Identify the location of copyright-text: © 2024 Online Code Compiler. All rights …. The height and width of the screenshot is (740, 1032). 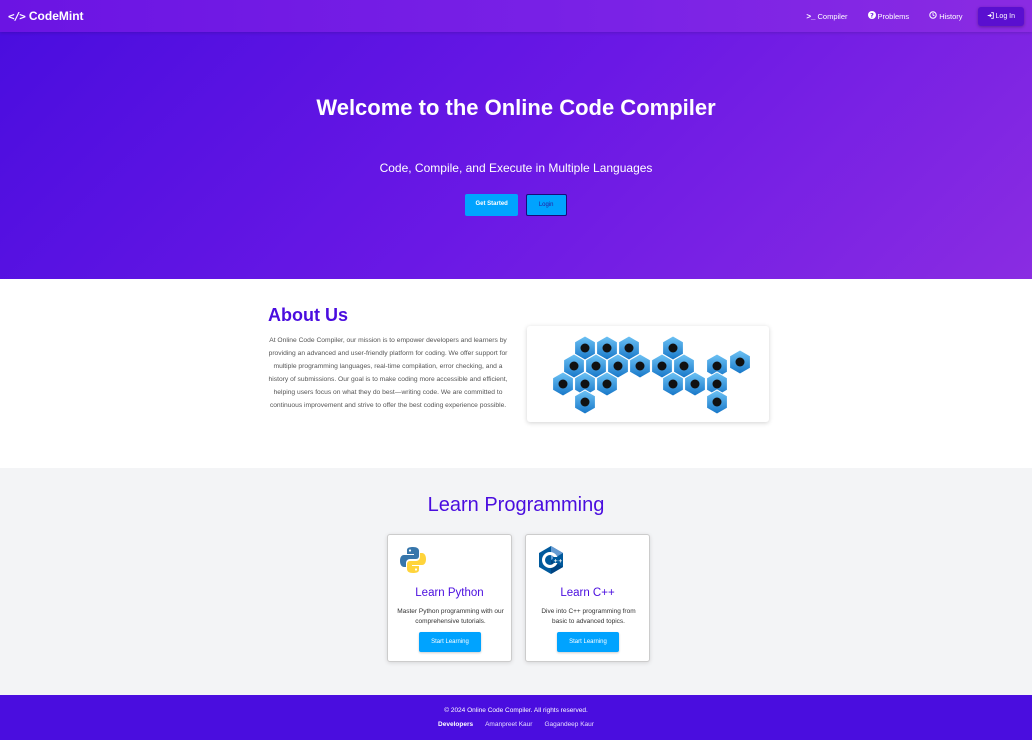
(516, 710).